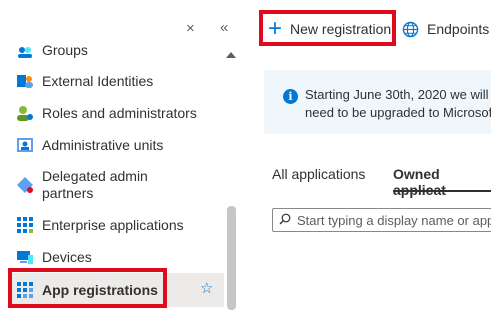 The width and height of the screenshot is (491, 310). I want to click on sidebar-item-label: Enterprise applications, so click(113, 225).